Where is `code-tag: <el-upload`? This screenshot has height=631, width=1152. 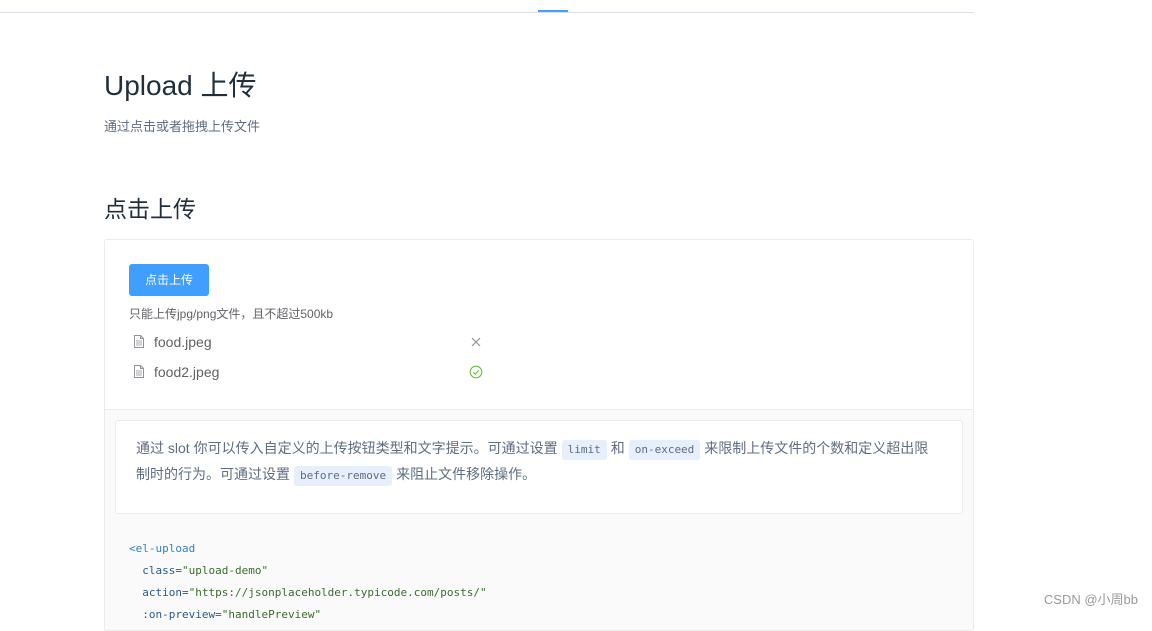
code-tag: <el-upload is located at coordinates (162, 548).